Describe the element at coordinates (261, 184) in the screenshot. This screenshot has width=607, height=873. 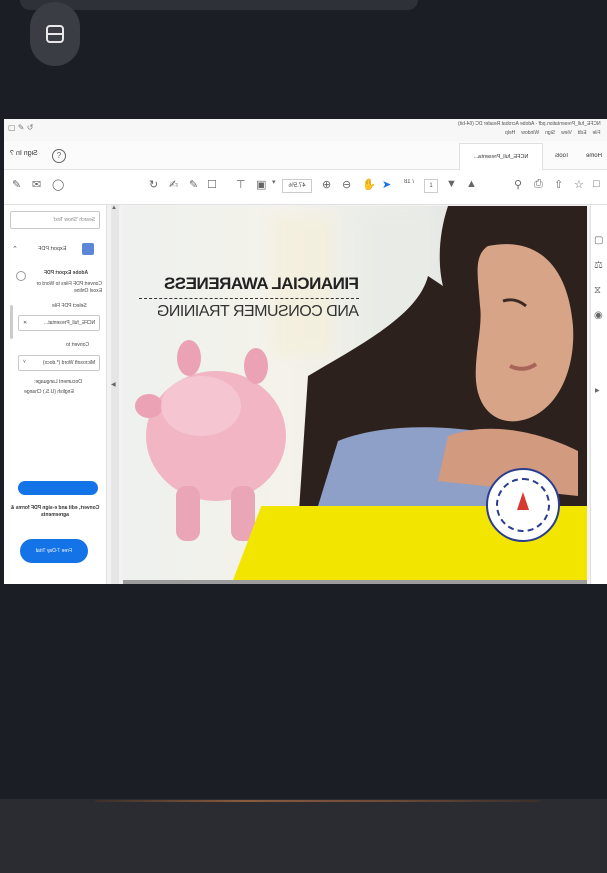
I see `fit-page-icon: ▣` at that location.